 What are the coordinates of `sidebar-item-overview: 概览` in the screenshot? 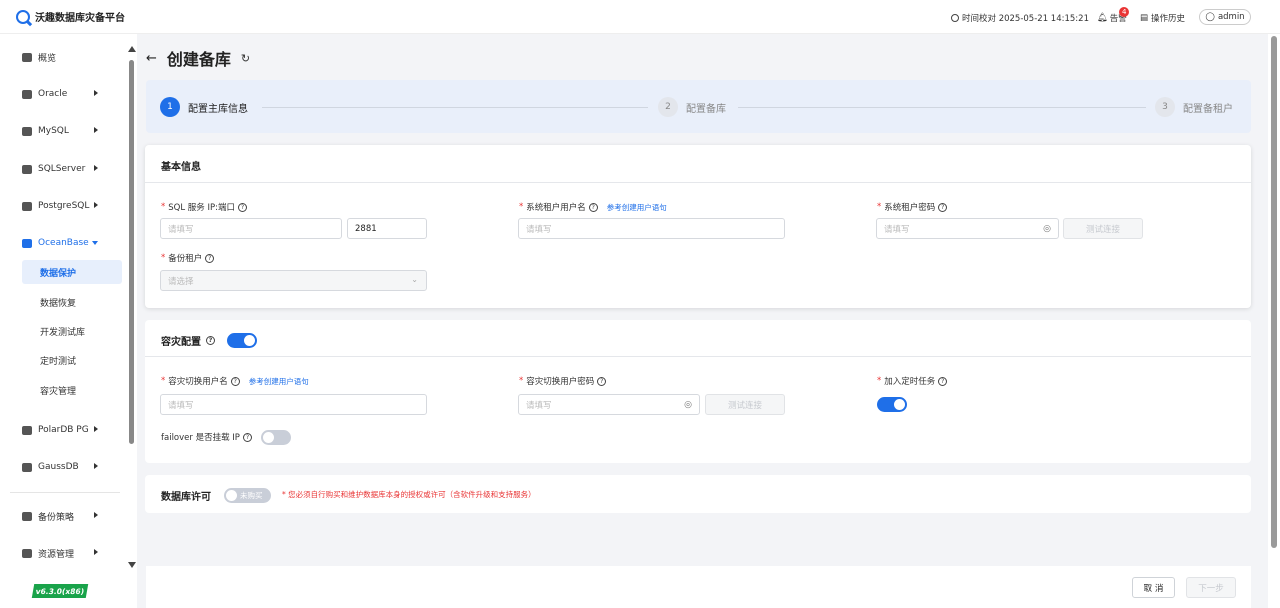 It's located at (72, 57).